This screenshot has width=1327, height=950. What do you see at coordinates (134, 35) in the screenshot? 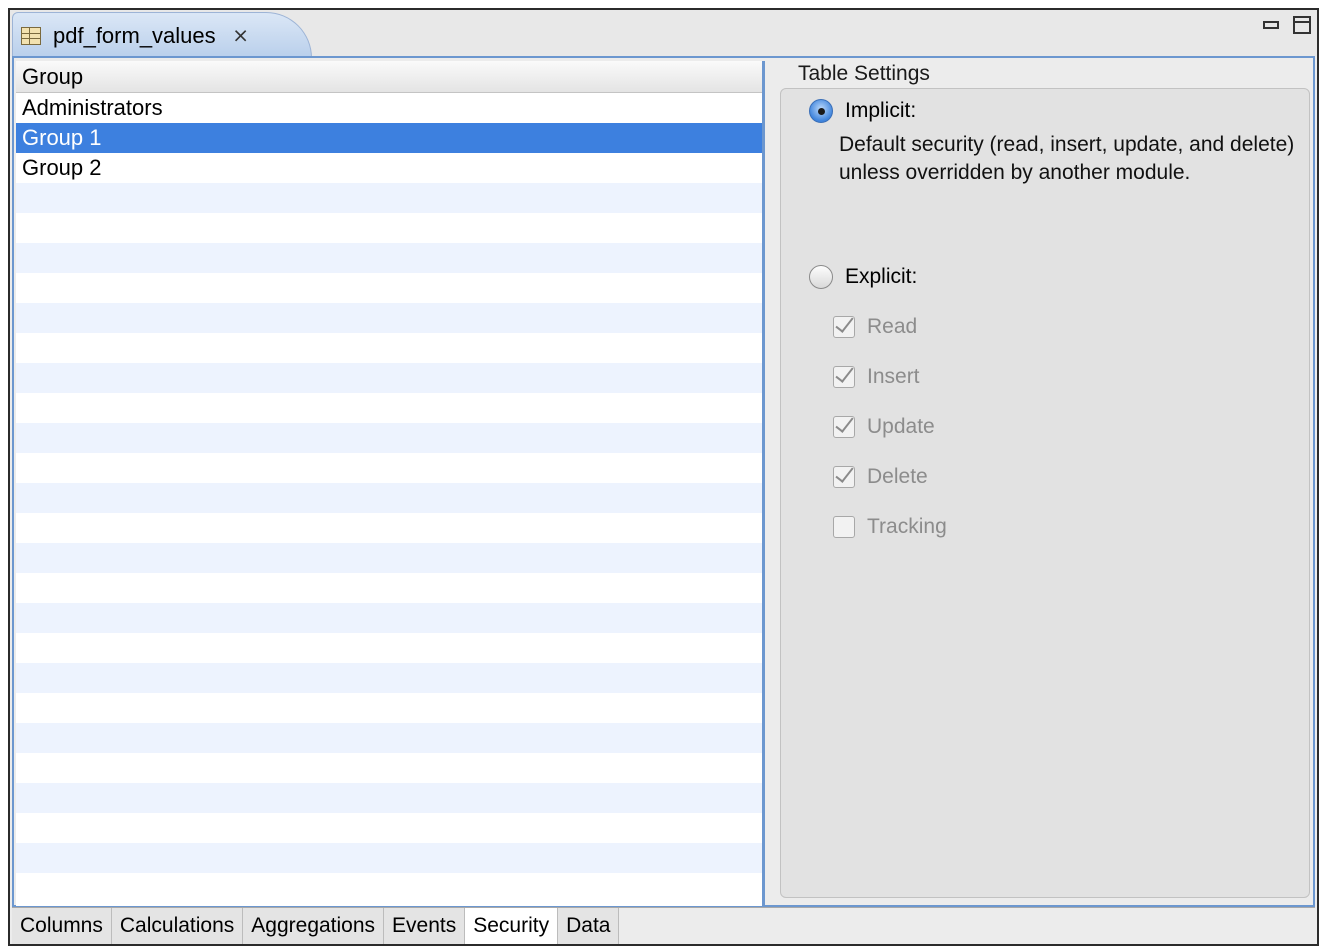
I see `editor-tab-title: pdf_form_values` at bounding box center [134, 35].